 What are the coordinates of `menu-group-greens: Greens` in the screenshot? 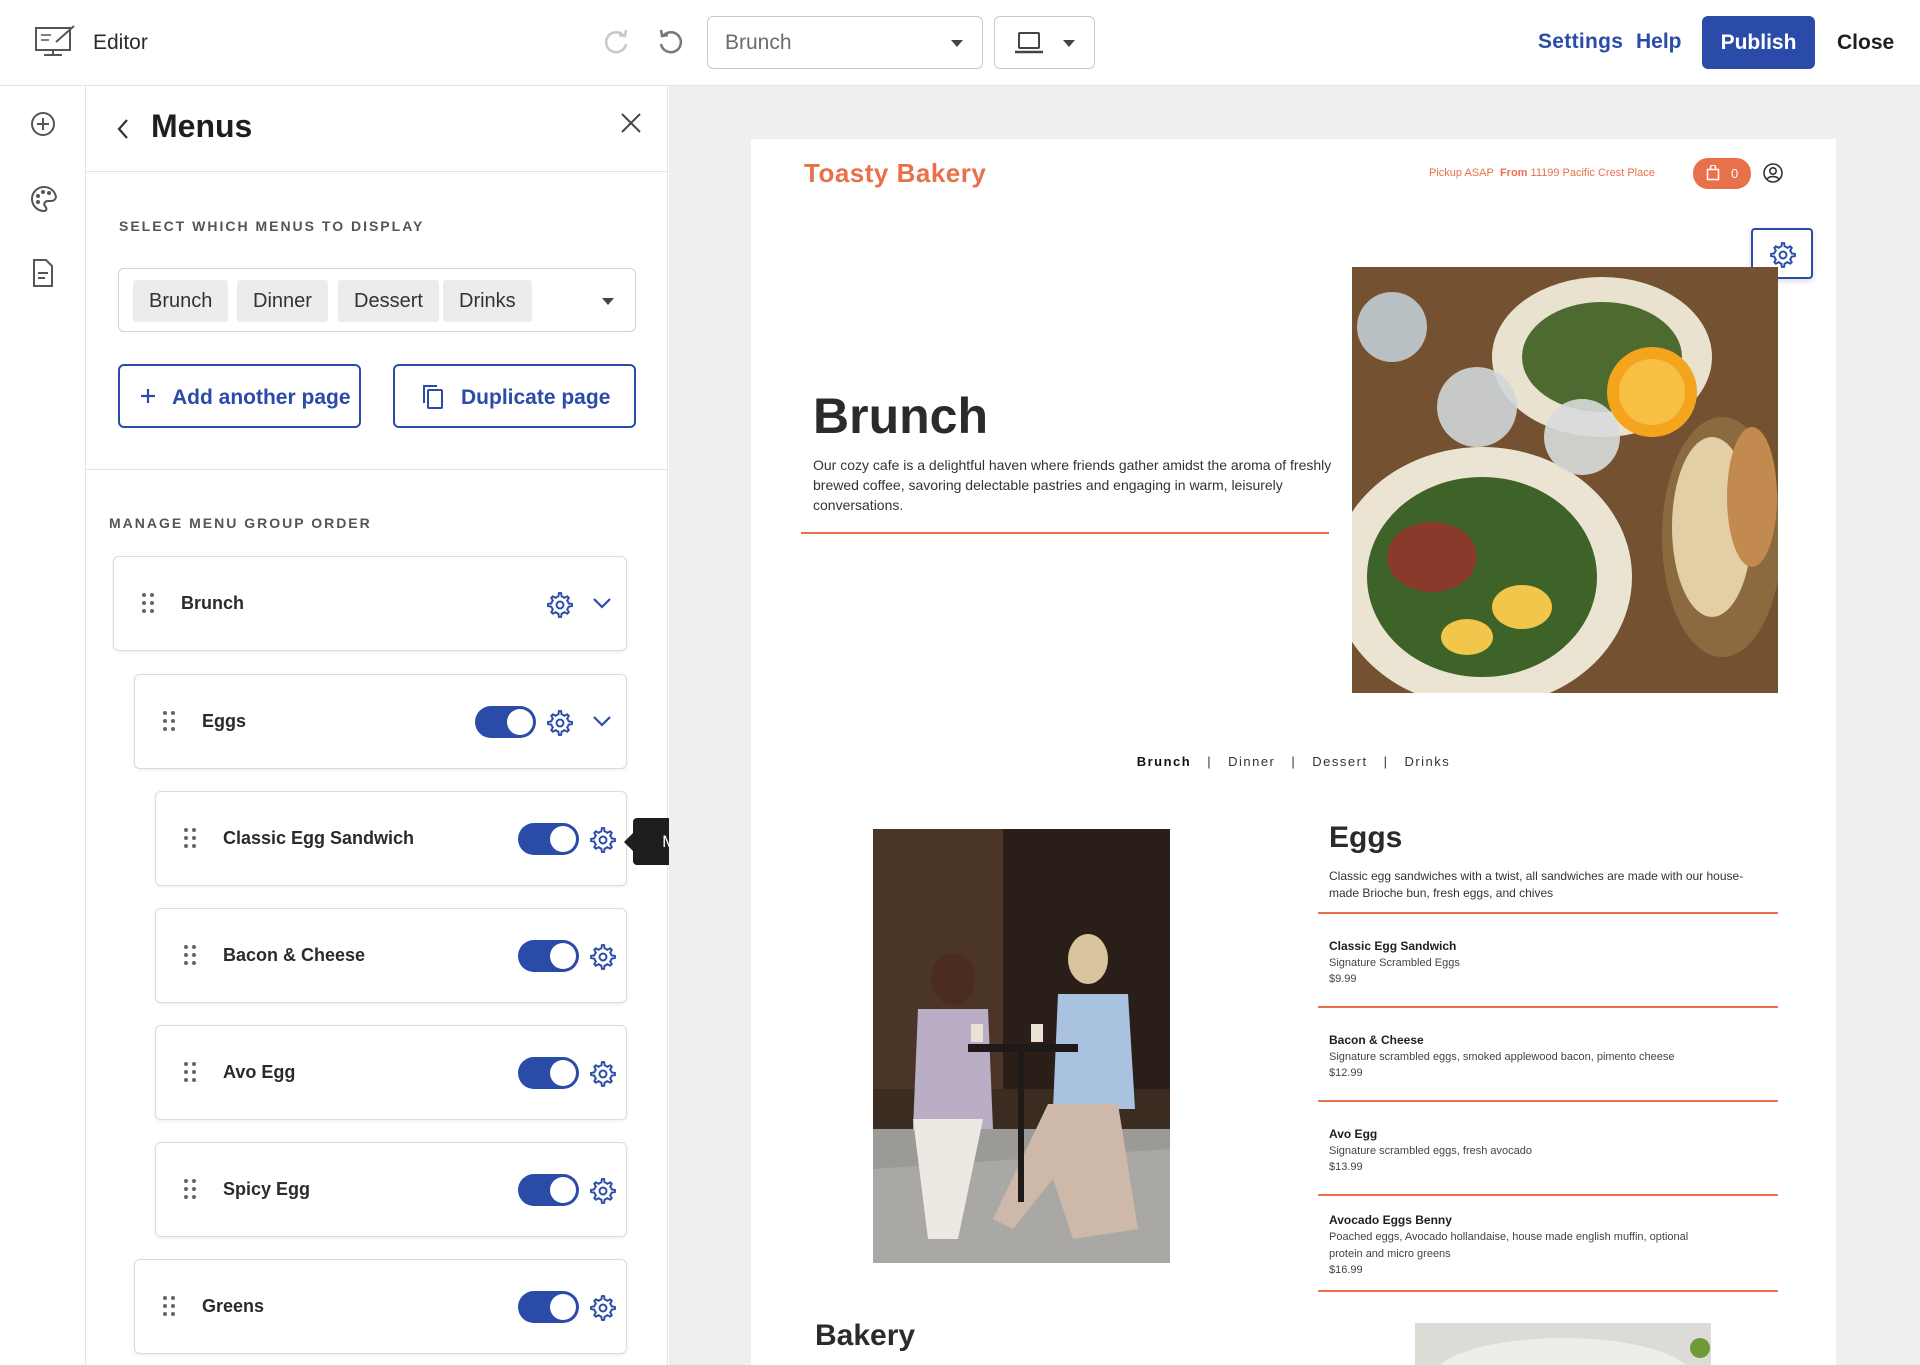 It's located at (380, 1306).